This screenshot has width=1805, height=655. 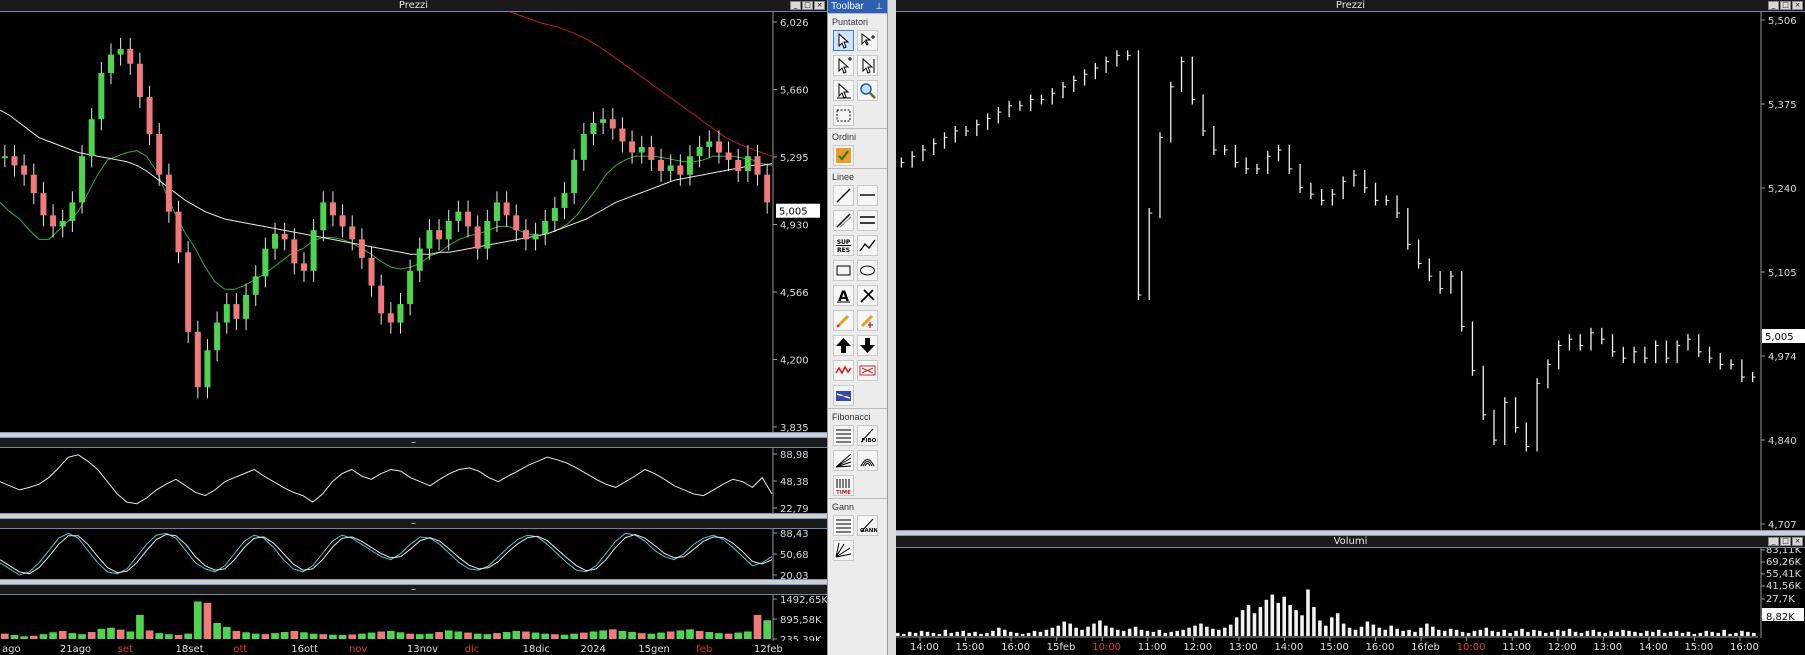 I want to click on left-stoch-titlebar: –, so click(x=413, y=524).